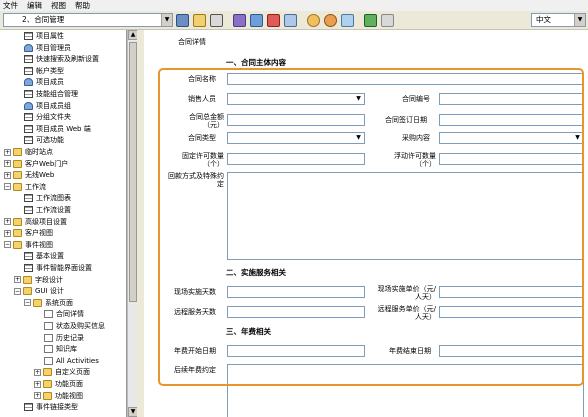  Describe the element at coordinates (49, 291) in the screenshot. I see `tree-item-label: GUI 设计` at that location.